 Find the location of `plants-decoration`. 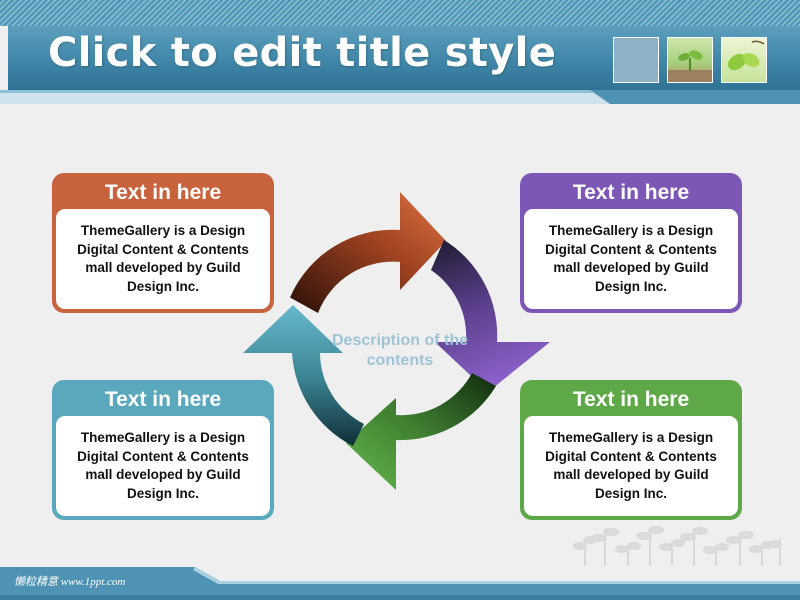

plants-decoration is located at coordinates (677, 546).